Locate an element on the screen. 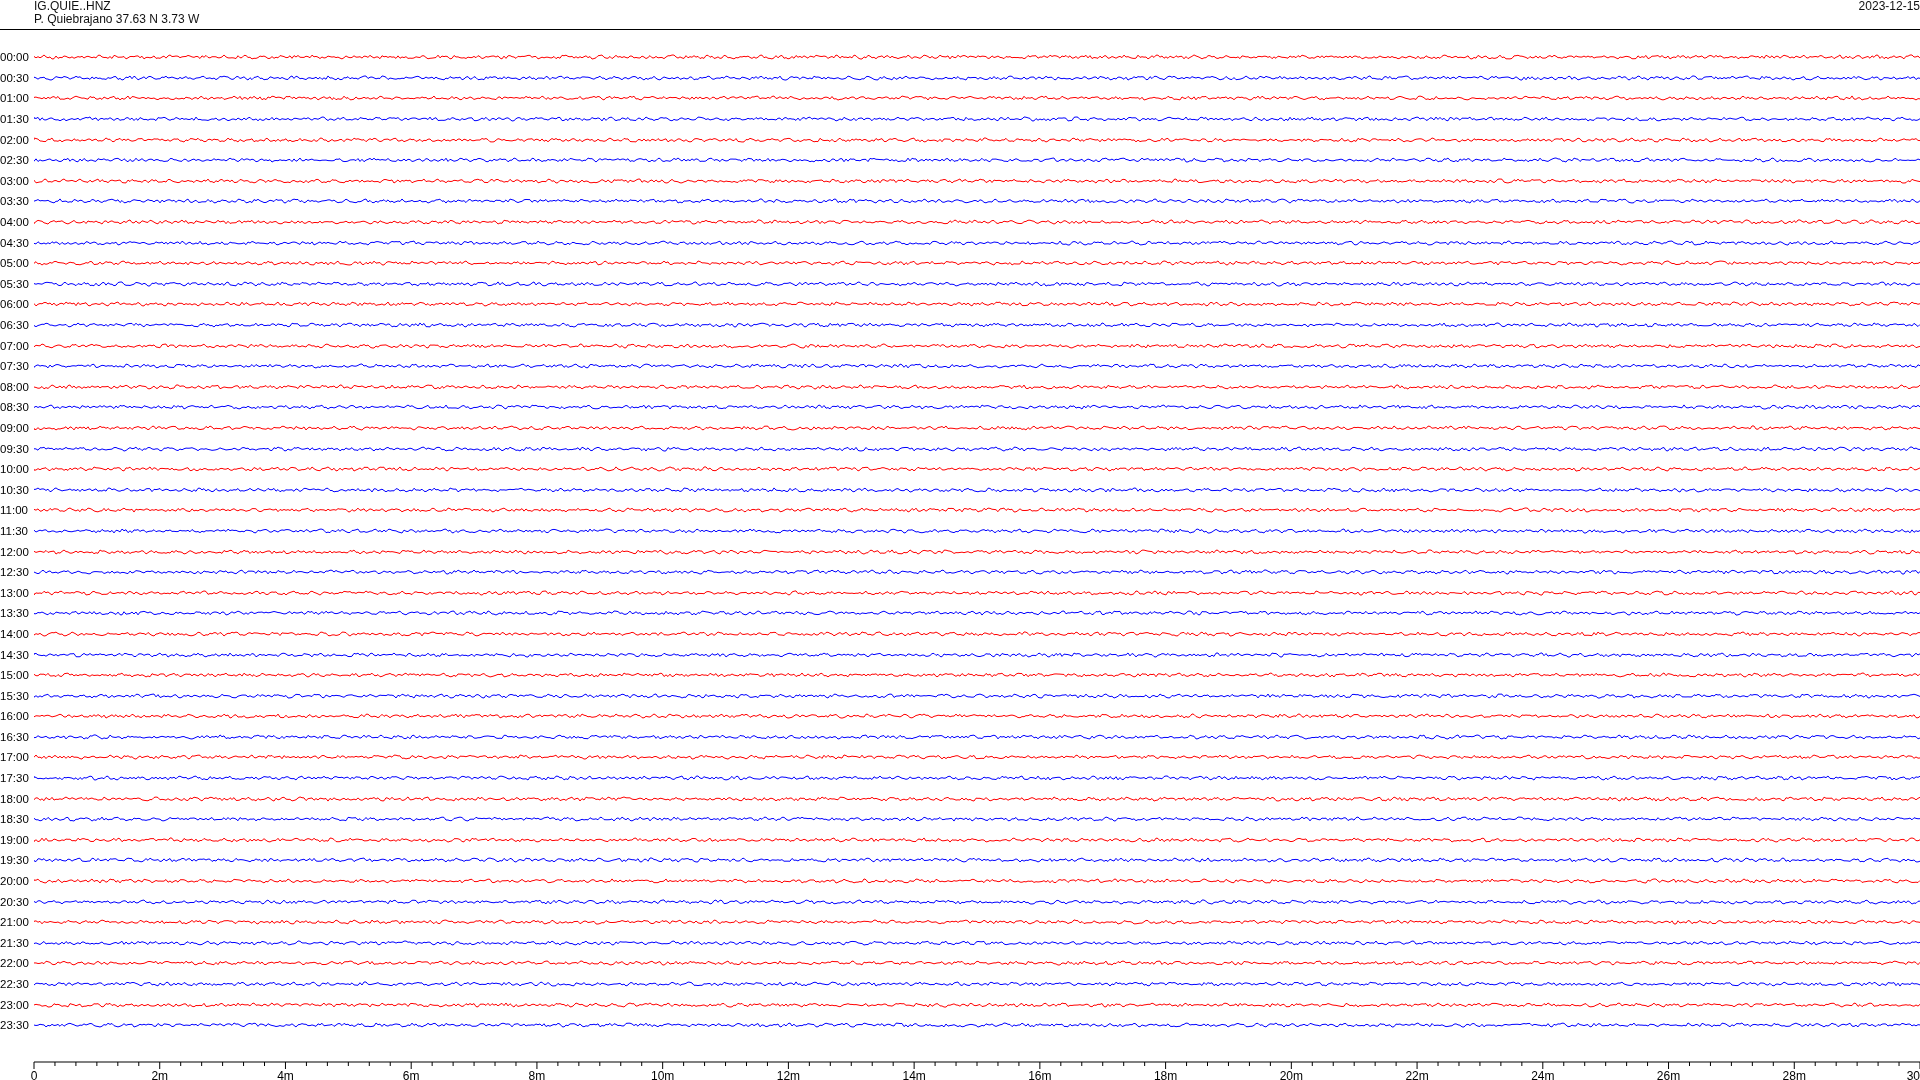 The width and height of the screenshot is (1920, 1080). axis-tick-label: 28m is located at coordinates (1794, 1074).